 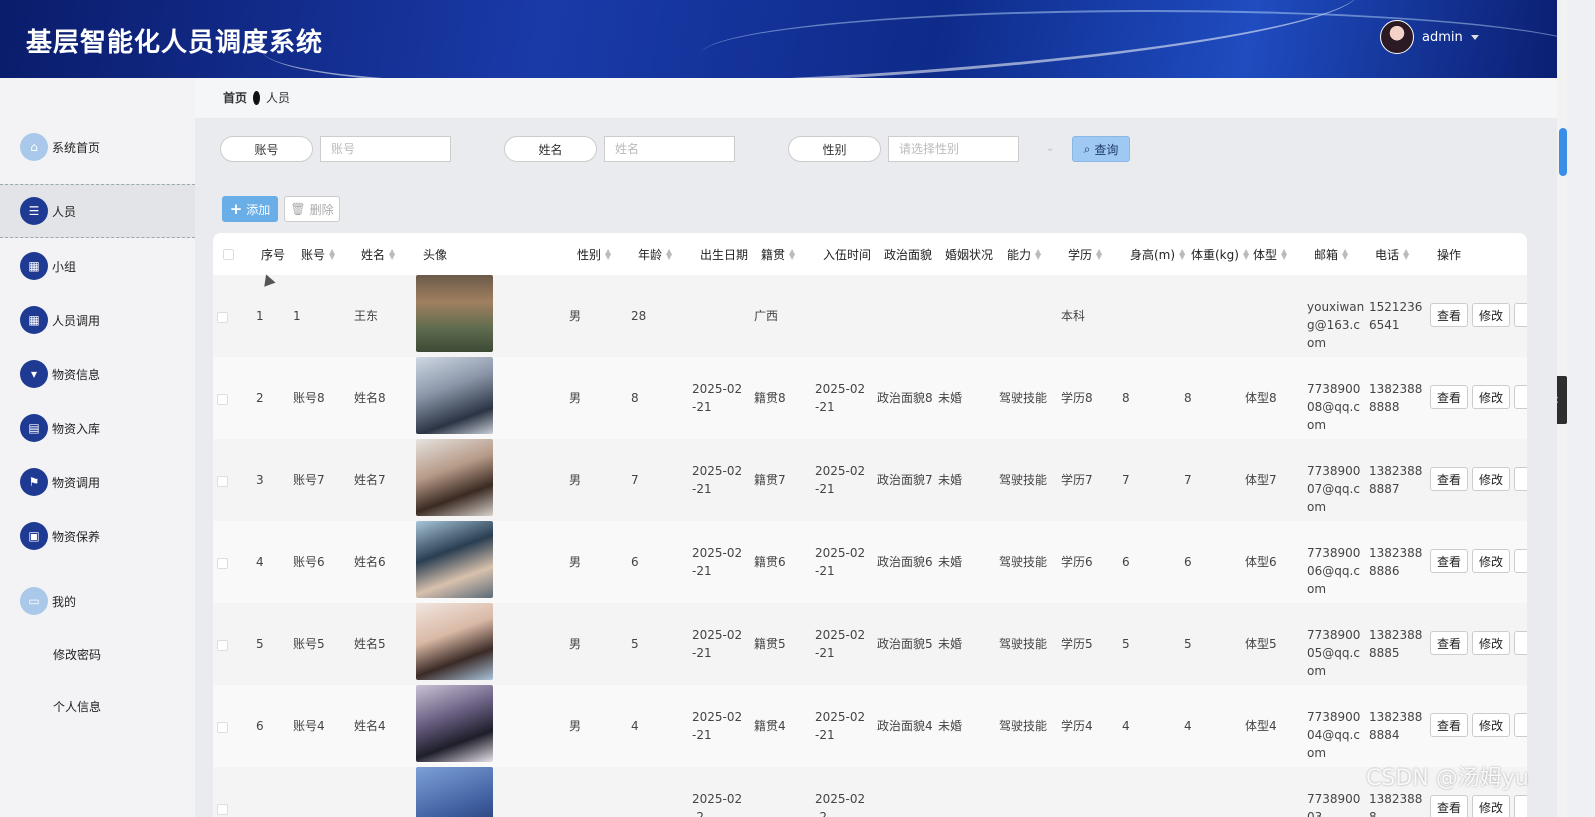 I want to click on cell-birth: 2025-02-21, so click(x=717, y=644).